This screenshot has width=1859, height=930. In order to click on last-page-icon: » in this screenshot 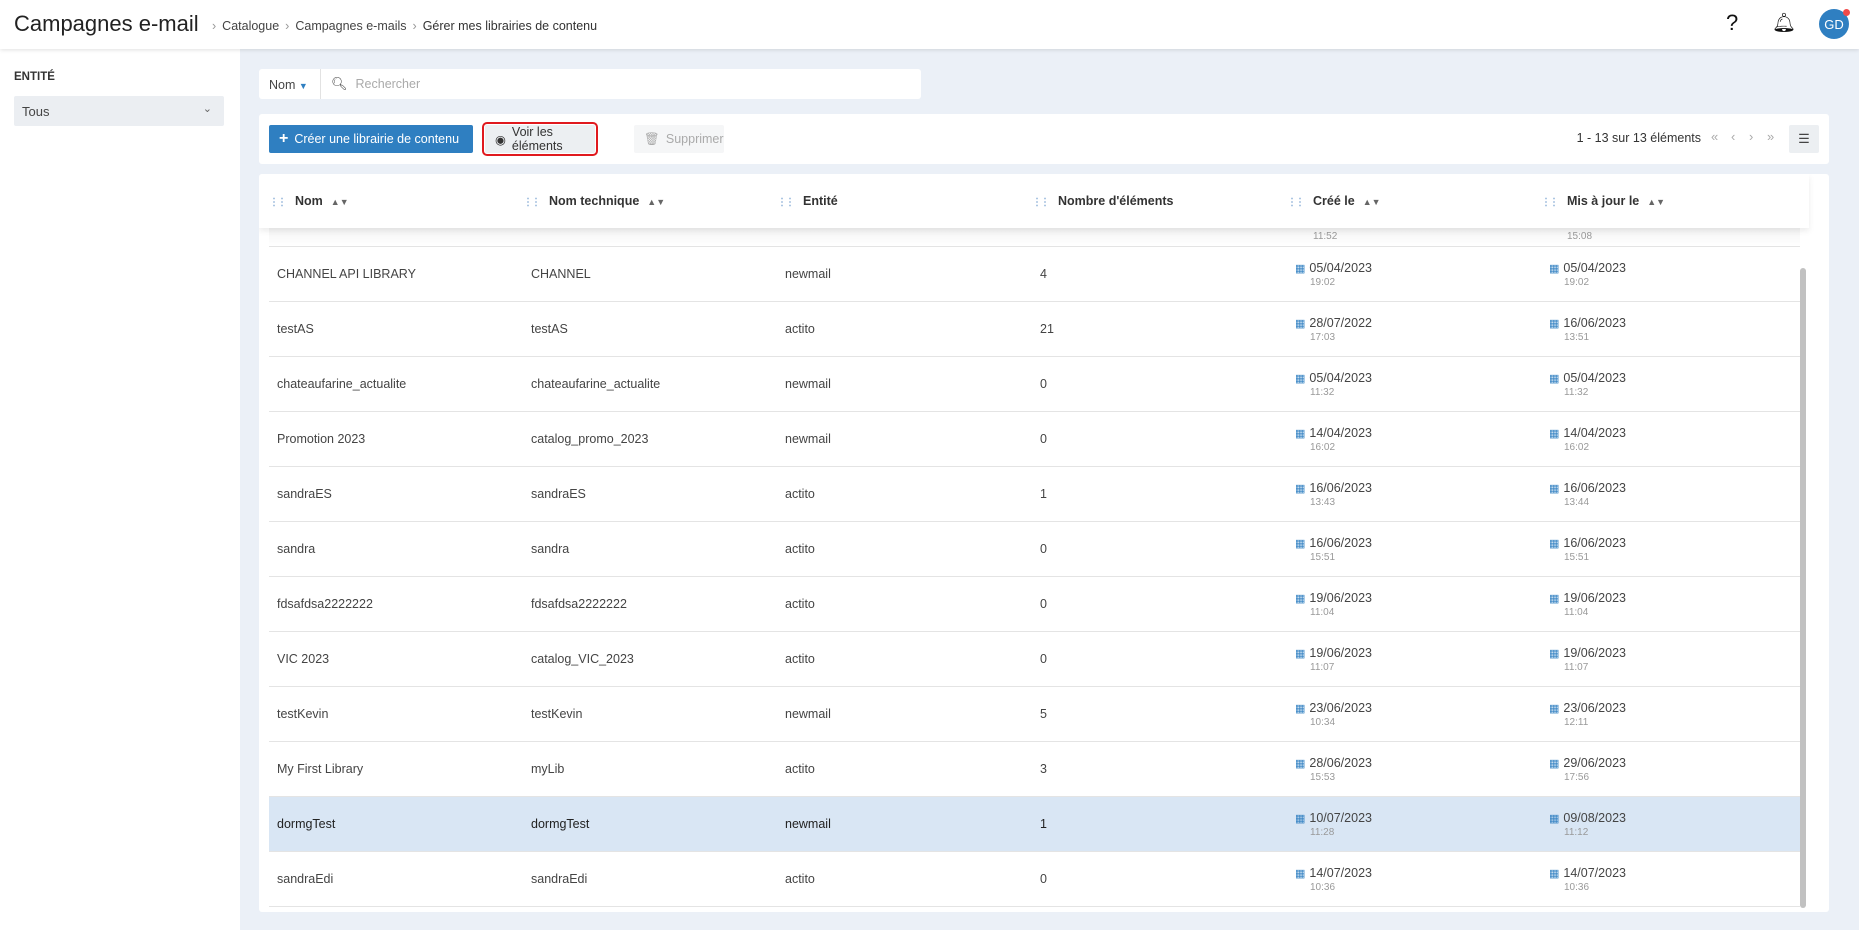, I will do `click(1770, 136)`.